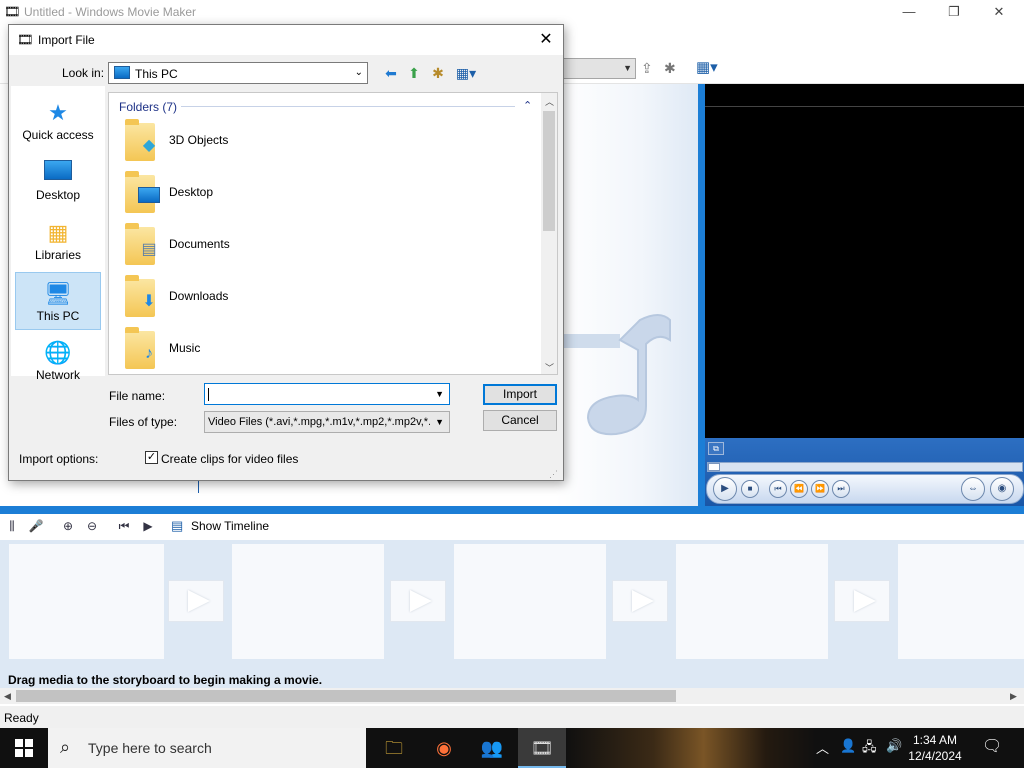 Image resolution: width=1024 pixels, height=768 pixels. I want to click on import-options-label: Import options:, so click(59, 459).